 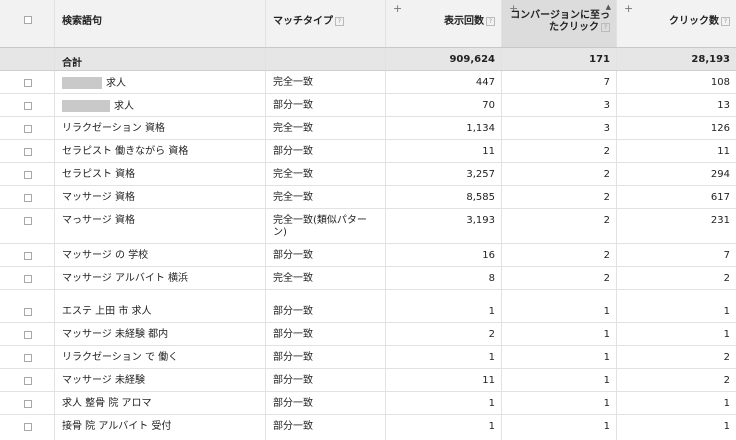 What do you see at coordinates (720, 82) in the screenshot?
I see `clicks-value: 108` at bounding box center [720, 82].